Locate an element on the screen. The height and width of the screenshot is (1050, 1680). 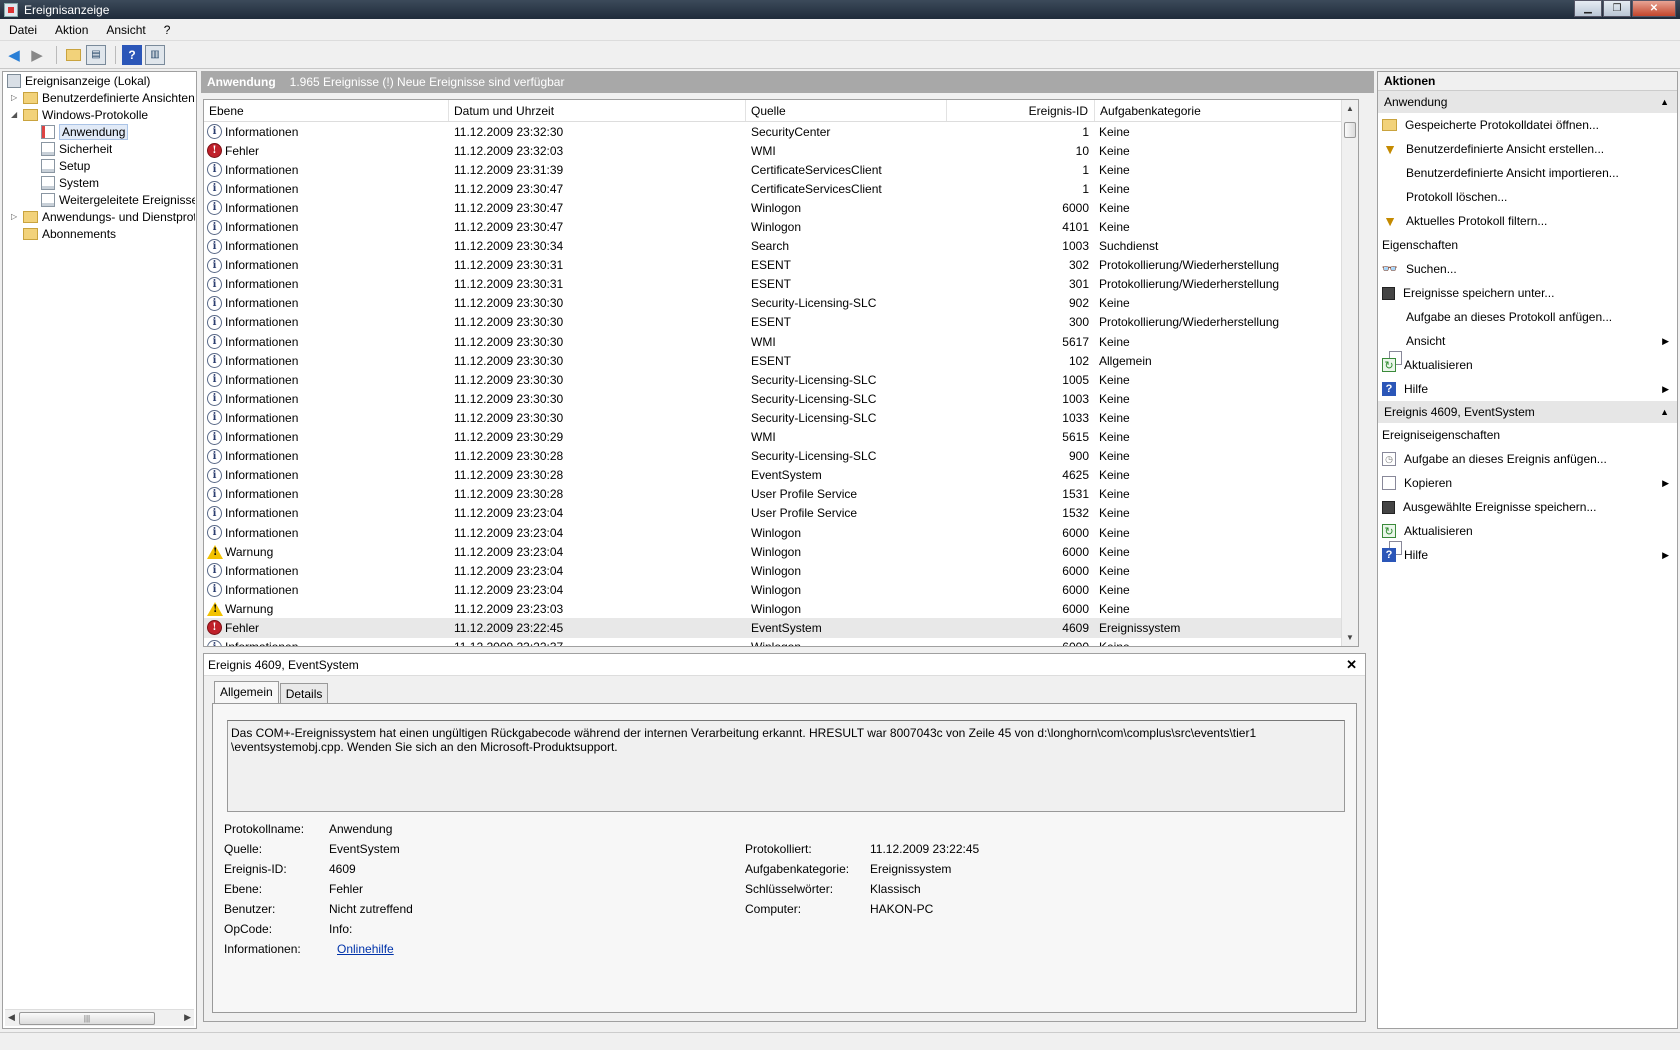
scroll-thumb is located at coordinates (1350, 130).